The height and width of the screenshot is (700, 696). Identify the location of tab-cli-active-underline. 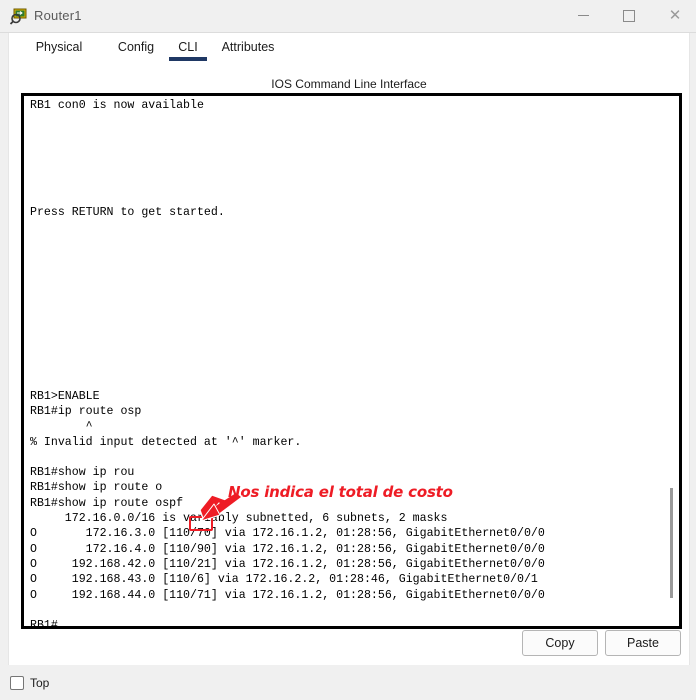
(188, 59).